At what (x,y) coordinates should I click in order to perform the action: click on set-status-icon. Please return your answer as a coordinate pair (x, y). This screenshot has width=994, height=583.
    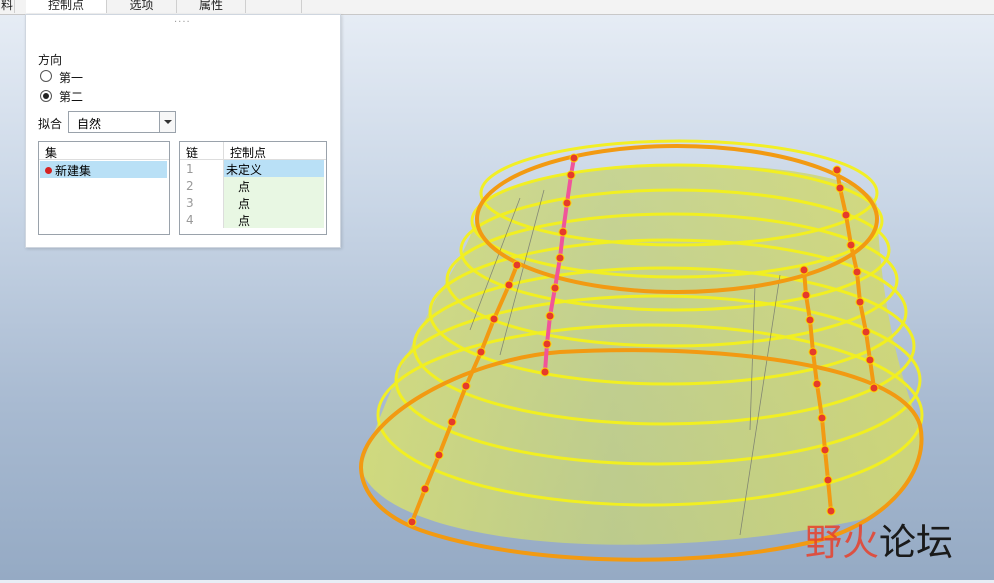
    Looking at the image, I should click on (48, 170).